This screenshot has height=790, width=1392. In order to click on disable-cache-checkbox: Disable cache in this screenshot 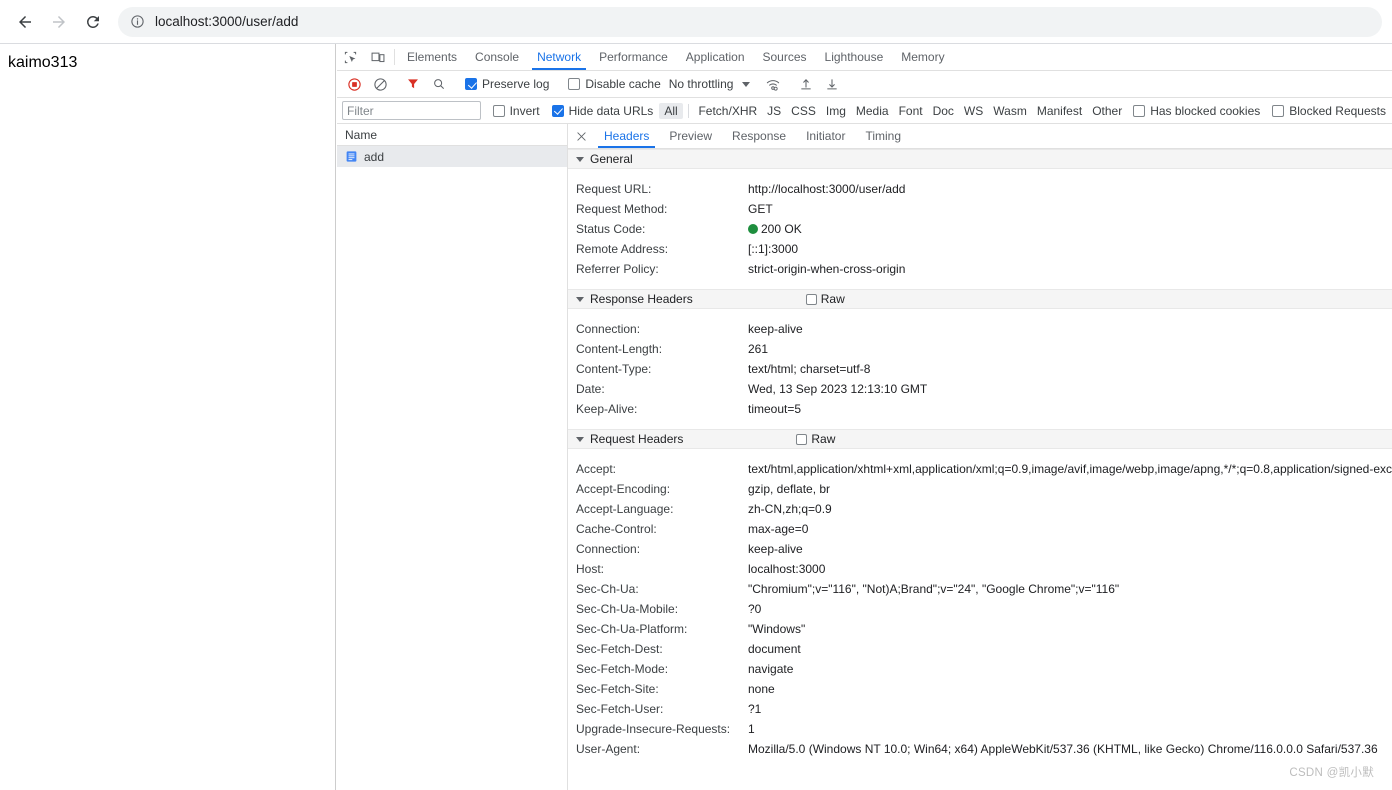, I will do `click(614, 84)`.